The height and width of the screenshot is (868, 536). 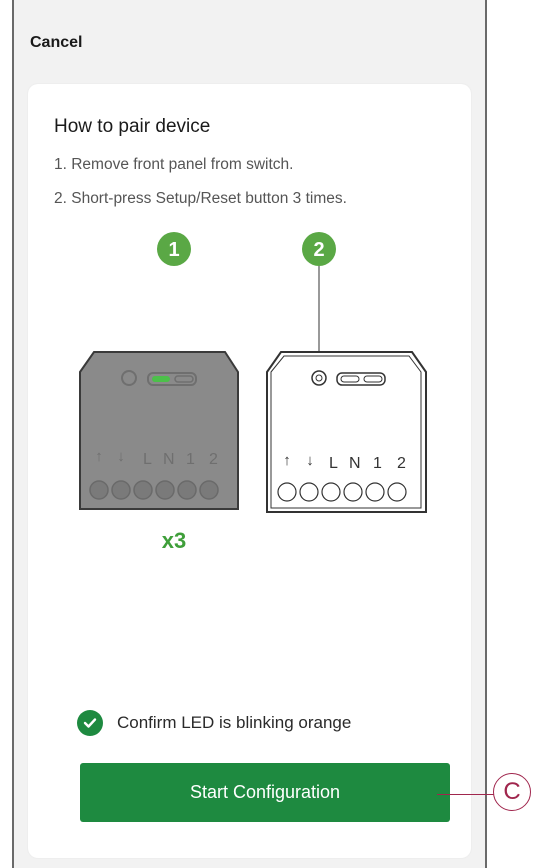 What do you see at coordinates (56, 43) in the screenshot?
I see `cancel-button: Cancel` at bounding box center [56, 43].